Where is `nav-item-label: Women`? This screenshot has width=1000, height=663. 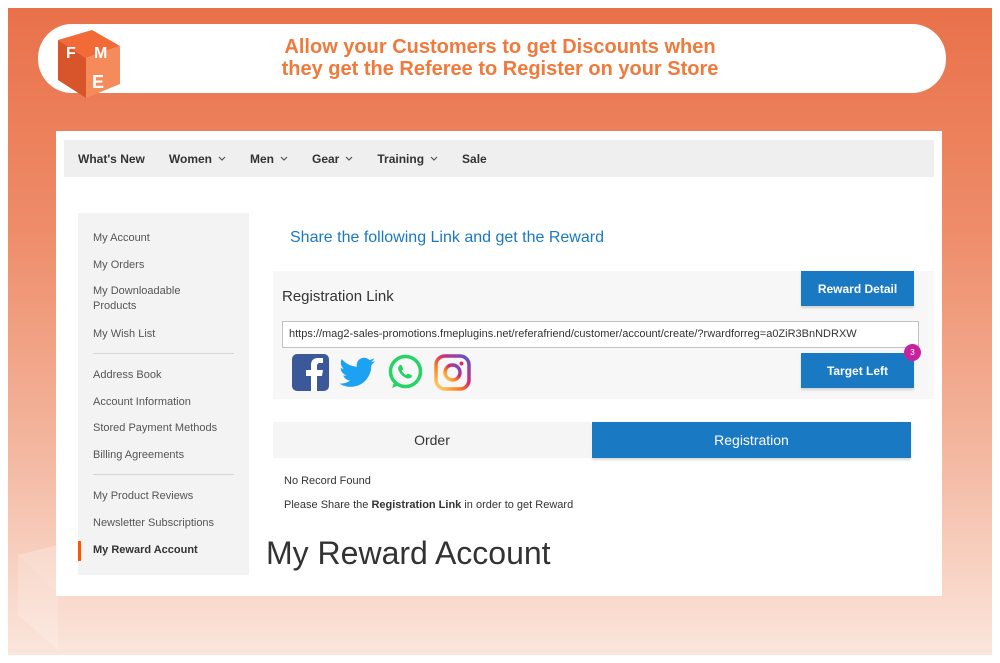
nav-item-label: Women is located at coordinates (190, 158).